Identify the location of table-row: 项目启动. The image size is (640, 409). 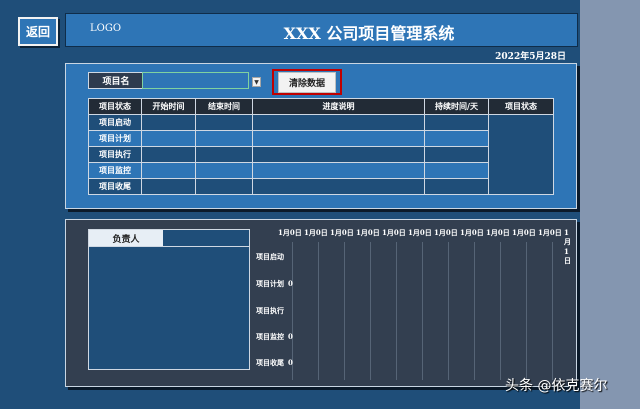
(321, 154).